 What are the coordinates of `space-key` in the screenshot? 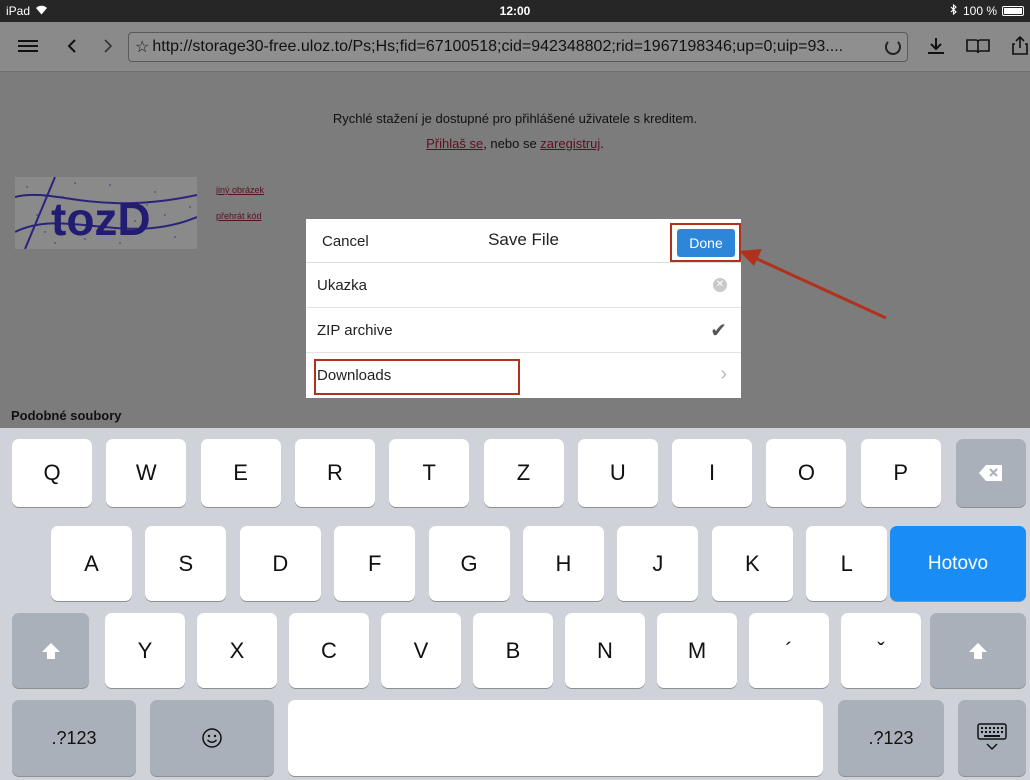 It's located at (555, 738).